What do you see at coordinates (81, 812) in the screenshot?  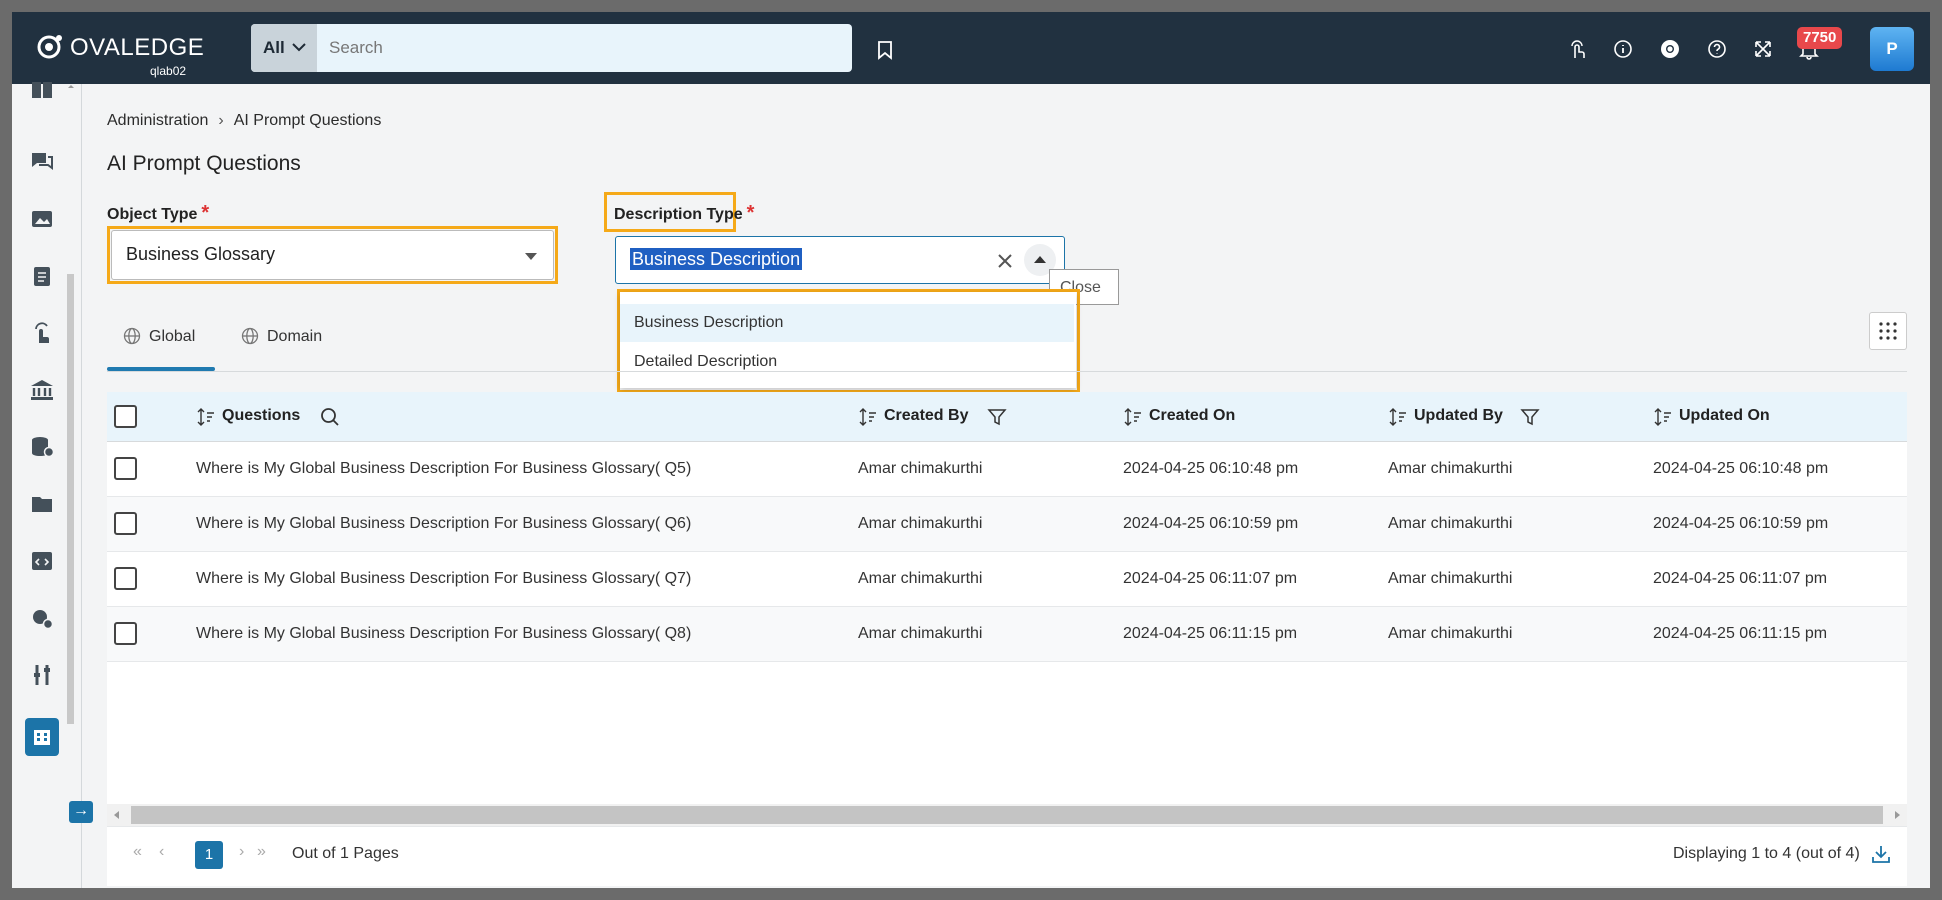 I see `expand-sidebar-button: →` at bounding box center [81, 812].